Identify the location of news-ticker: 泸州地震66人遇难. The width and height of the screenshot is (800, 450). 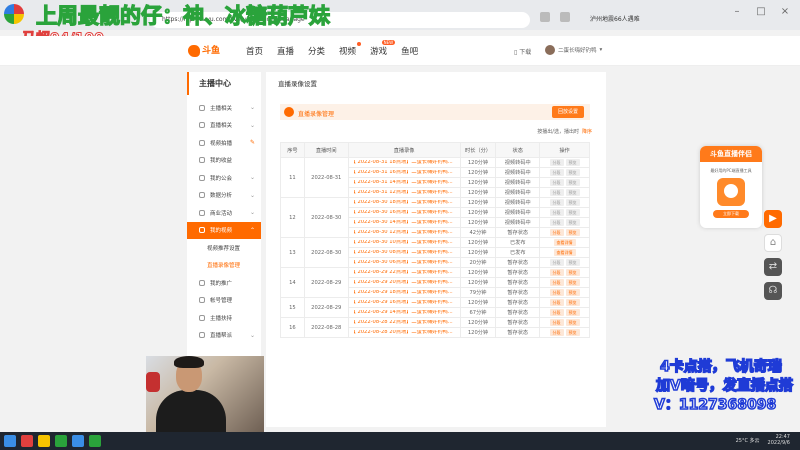
(615, 18).